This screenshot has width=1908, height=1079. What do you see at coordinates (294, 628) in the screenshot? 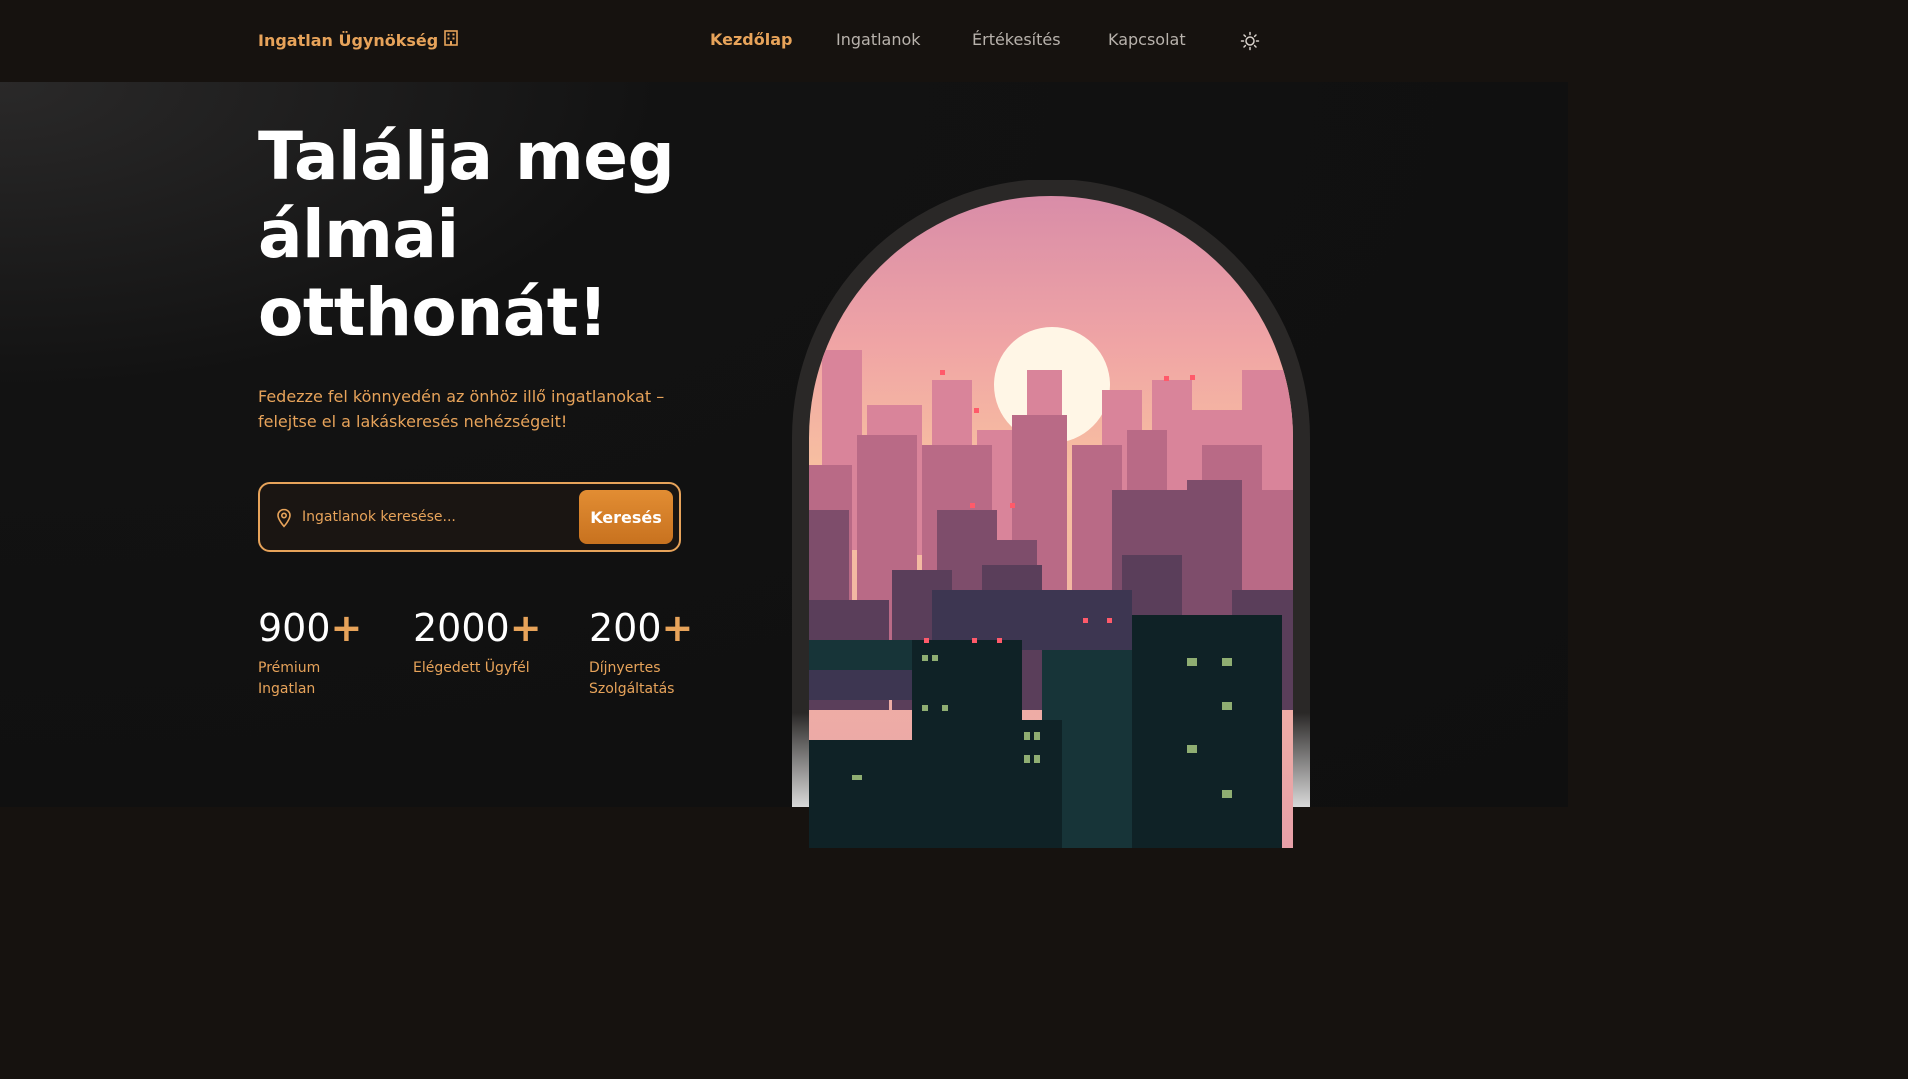
I see `stat-number: 900` at bounding box center [294, 628].